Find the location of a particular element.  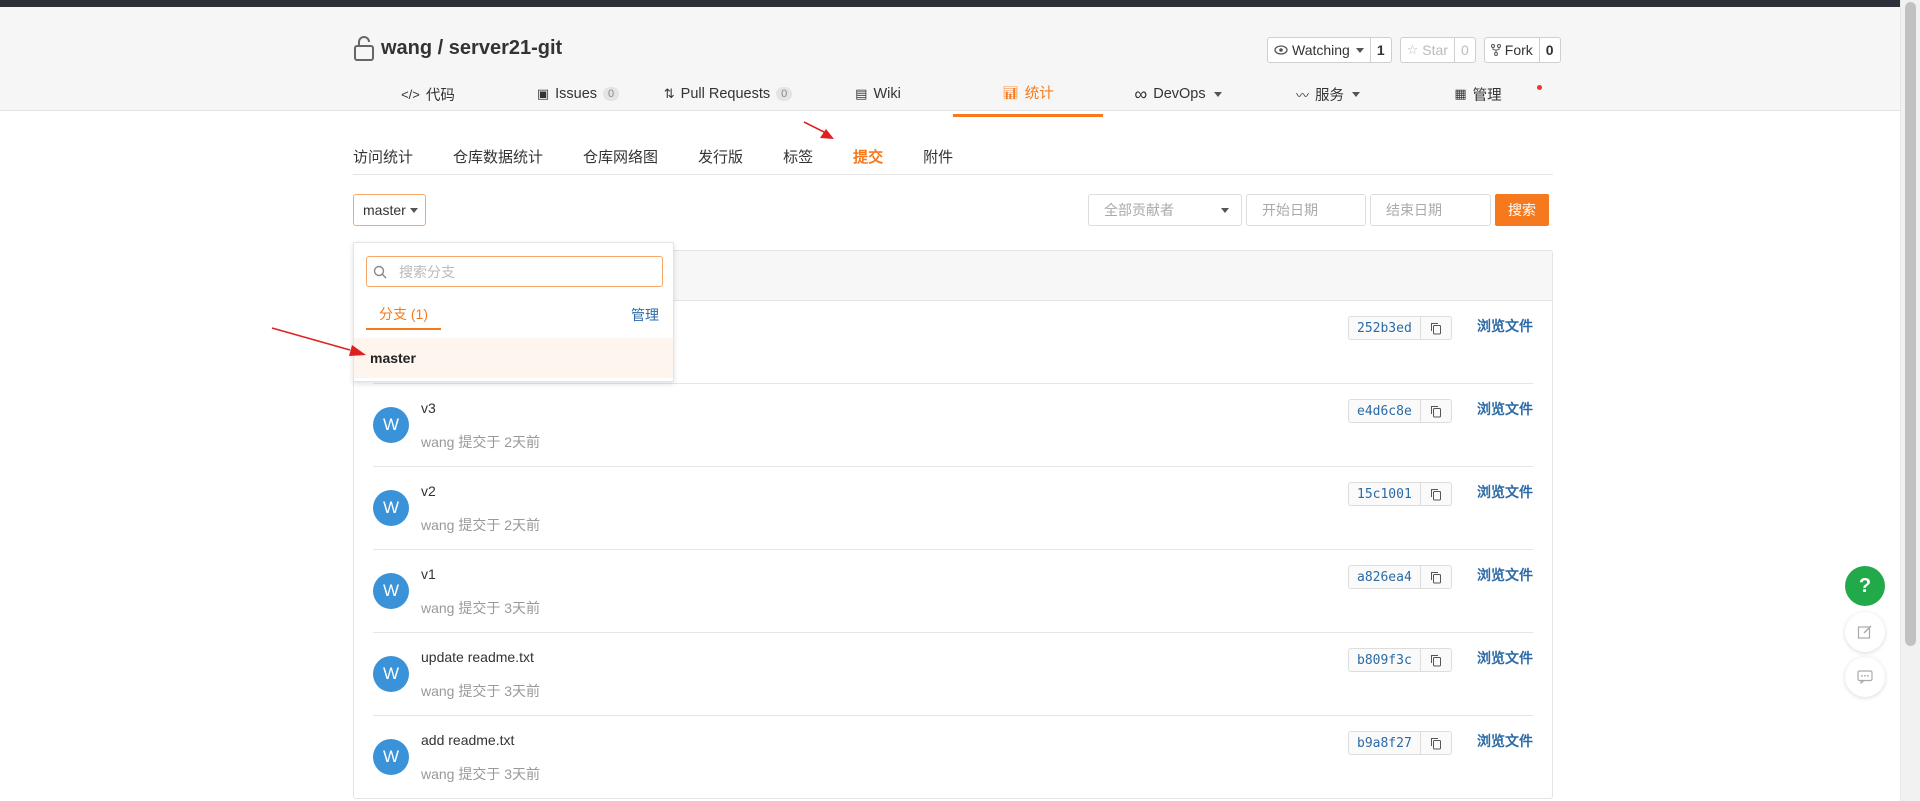

chat-button is located at coordinates (1865, 677).